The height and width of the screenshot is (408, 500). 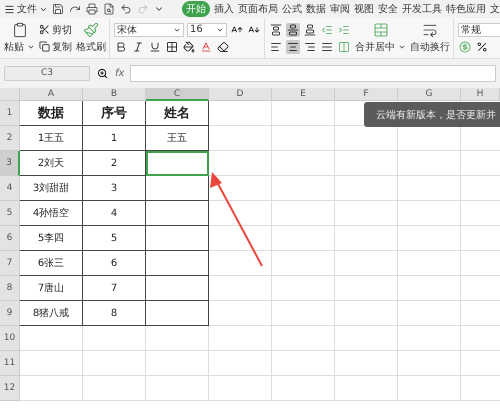 What do you see at coordinates (479, 29) in the screenshot?
I see `number-format-select: 常规` at bounding box center [479, 29].